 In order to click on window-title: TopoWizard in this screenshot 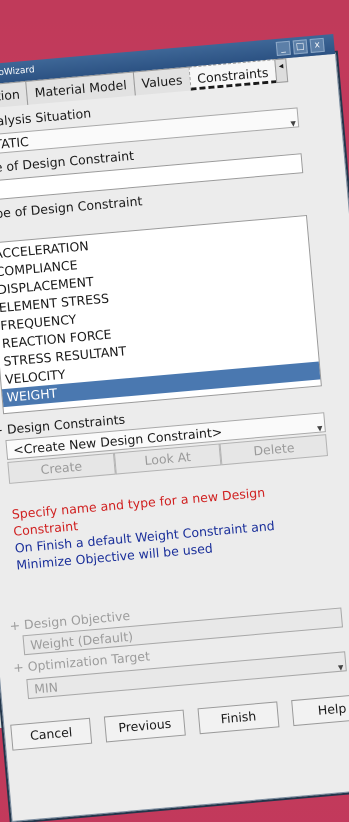, I will do `click(18, 72)`.